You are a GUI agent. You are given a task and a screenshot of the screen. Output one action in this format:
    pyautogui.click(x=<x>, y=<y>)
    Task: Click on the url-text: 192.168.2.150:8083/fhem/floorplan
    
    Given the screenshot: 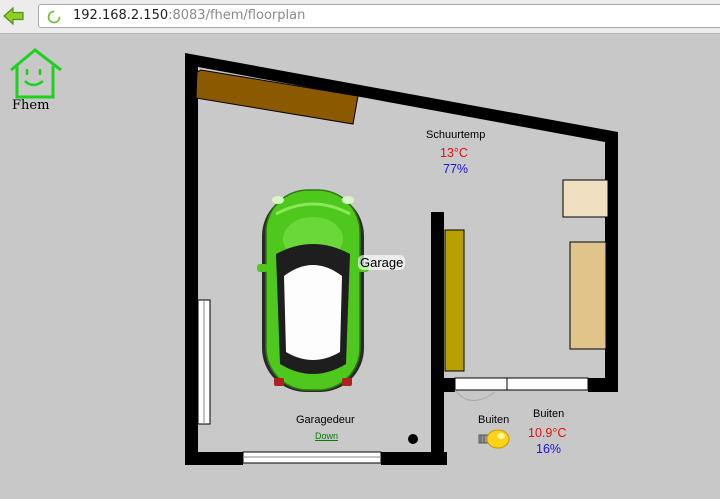 What is the action you would take?
    pyautogui.click(x=189, y=15)
    